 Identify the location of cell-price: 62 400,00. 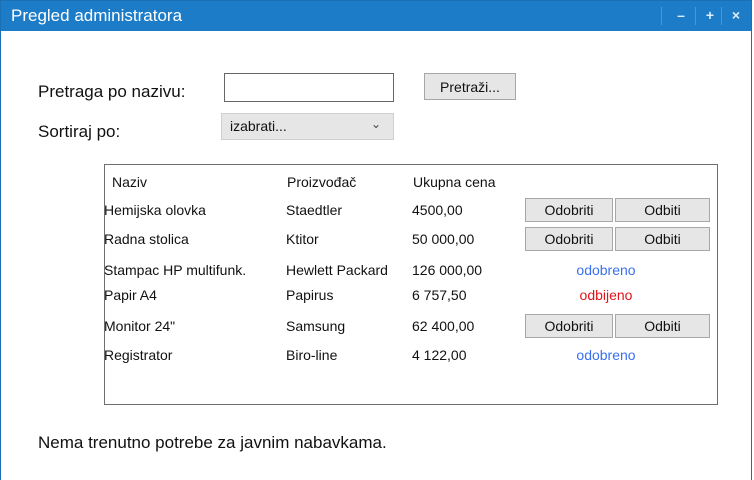
(443, 326).